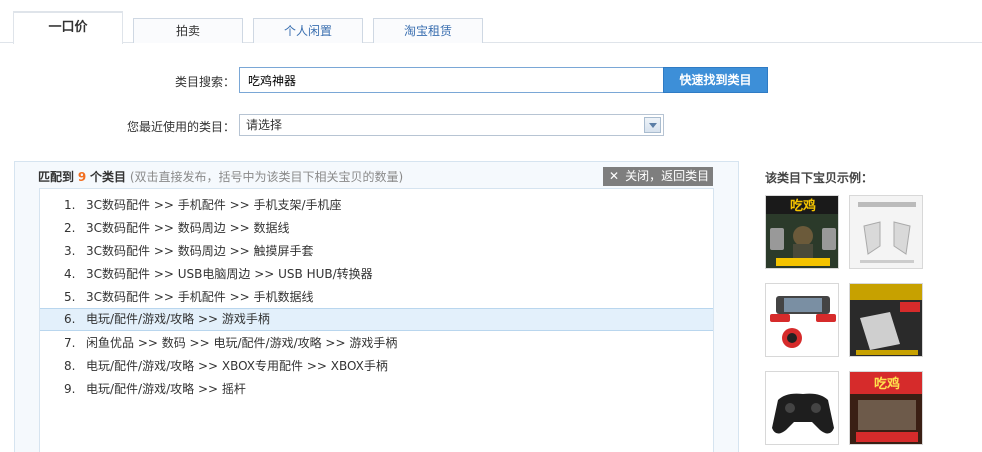 The height and width of the screenshot is (452, 982). I want to click on item-number: 4., so click(70, 274).